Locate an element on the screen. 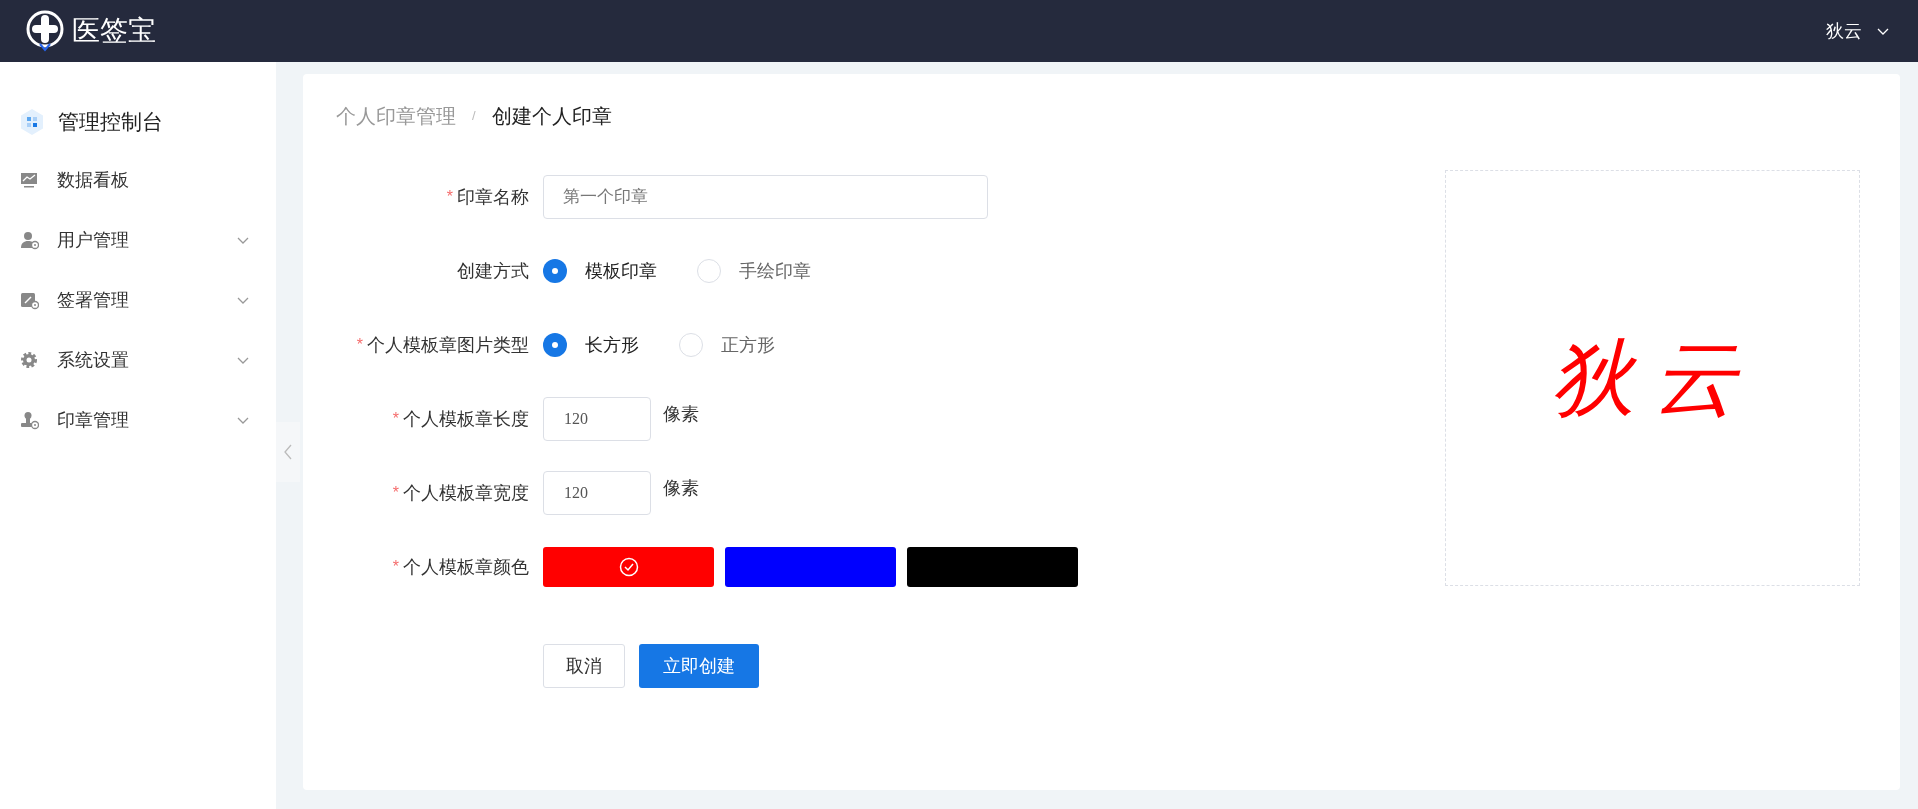 The width and height of the screenshot is (1918, 809). input-field: 第一个印章 is located at coordinates (765, 197).